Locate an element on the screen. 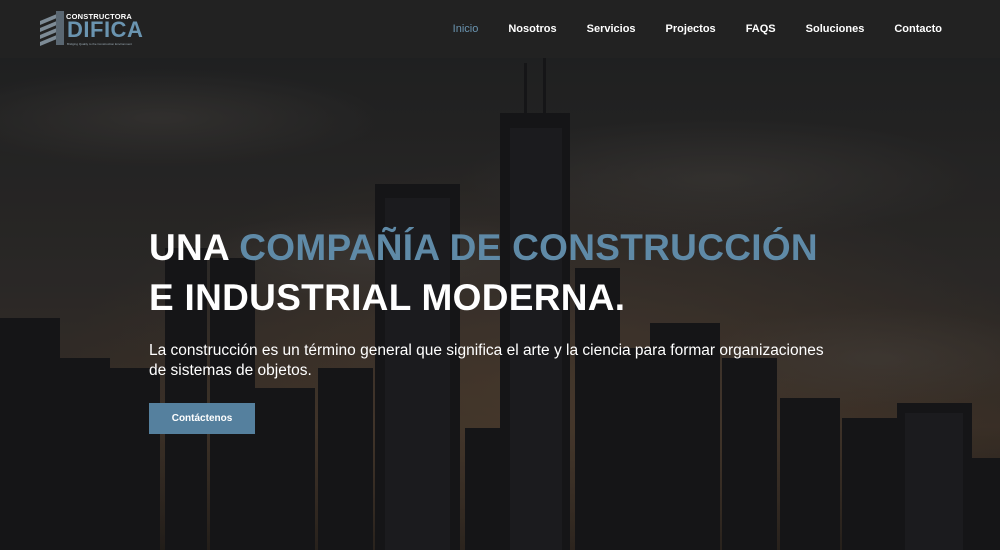 The height and width of the screenshot is (550, 1000). nav-item-nosotros: Nosotros is located at coordinates (532, 29).